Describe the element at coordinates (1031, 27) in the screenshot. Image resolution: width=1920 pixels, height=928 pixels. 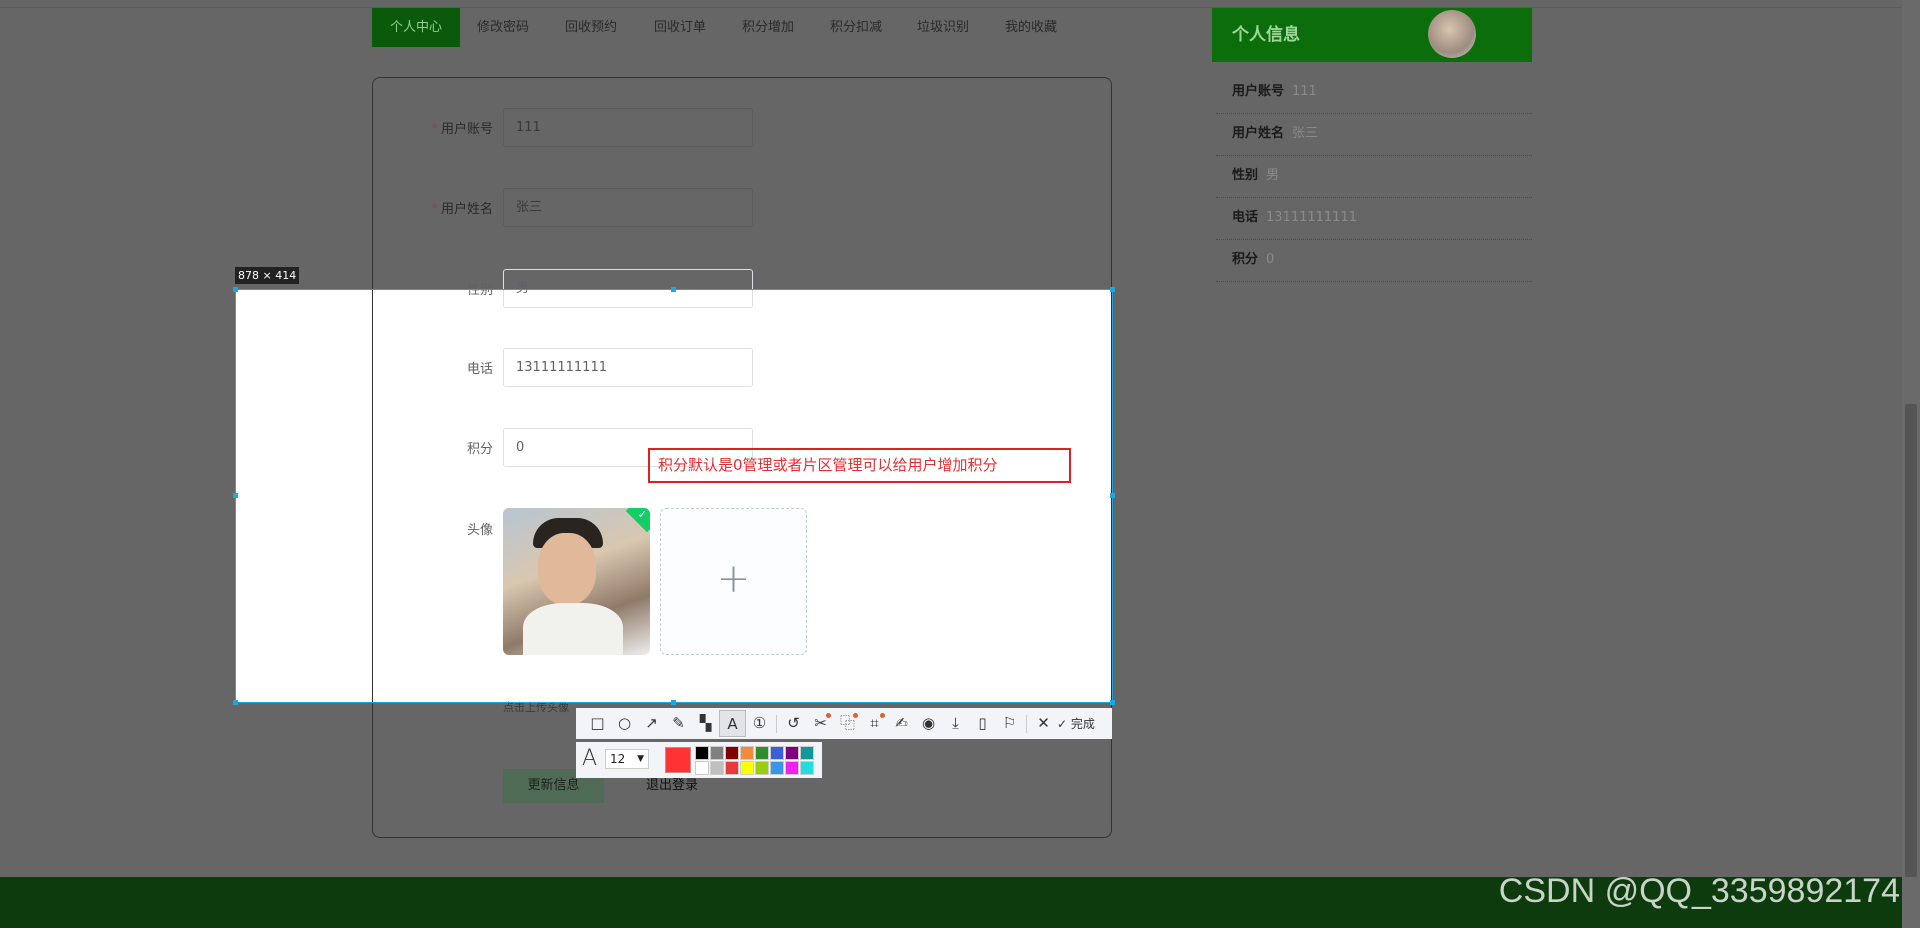
I see `tab-my-favorites: 我的收藏` at that location.